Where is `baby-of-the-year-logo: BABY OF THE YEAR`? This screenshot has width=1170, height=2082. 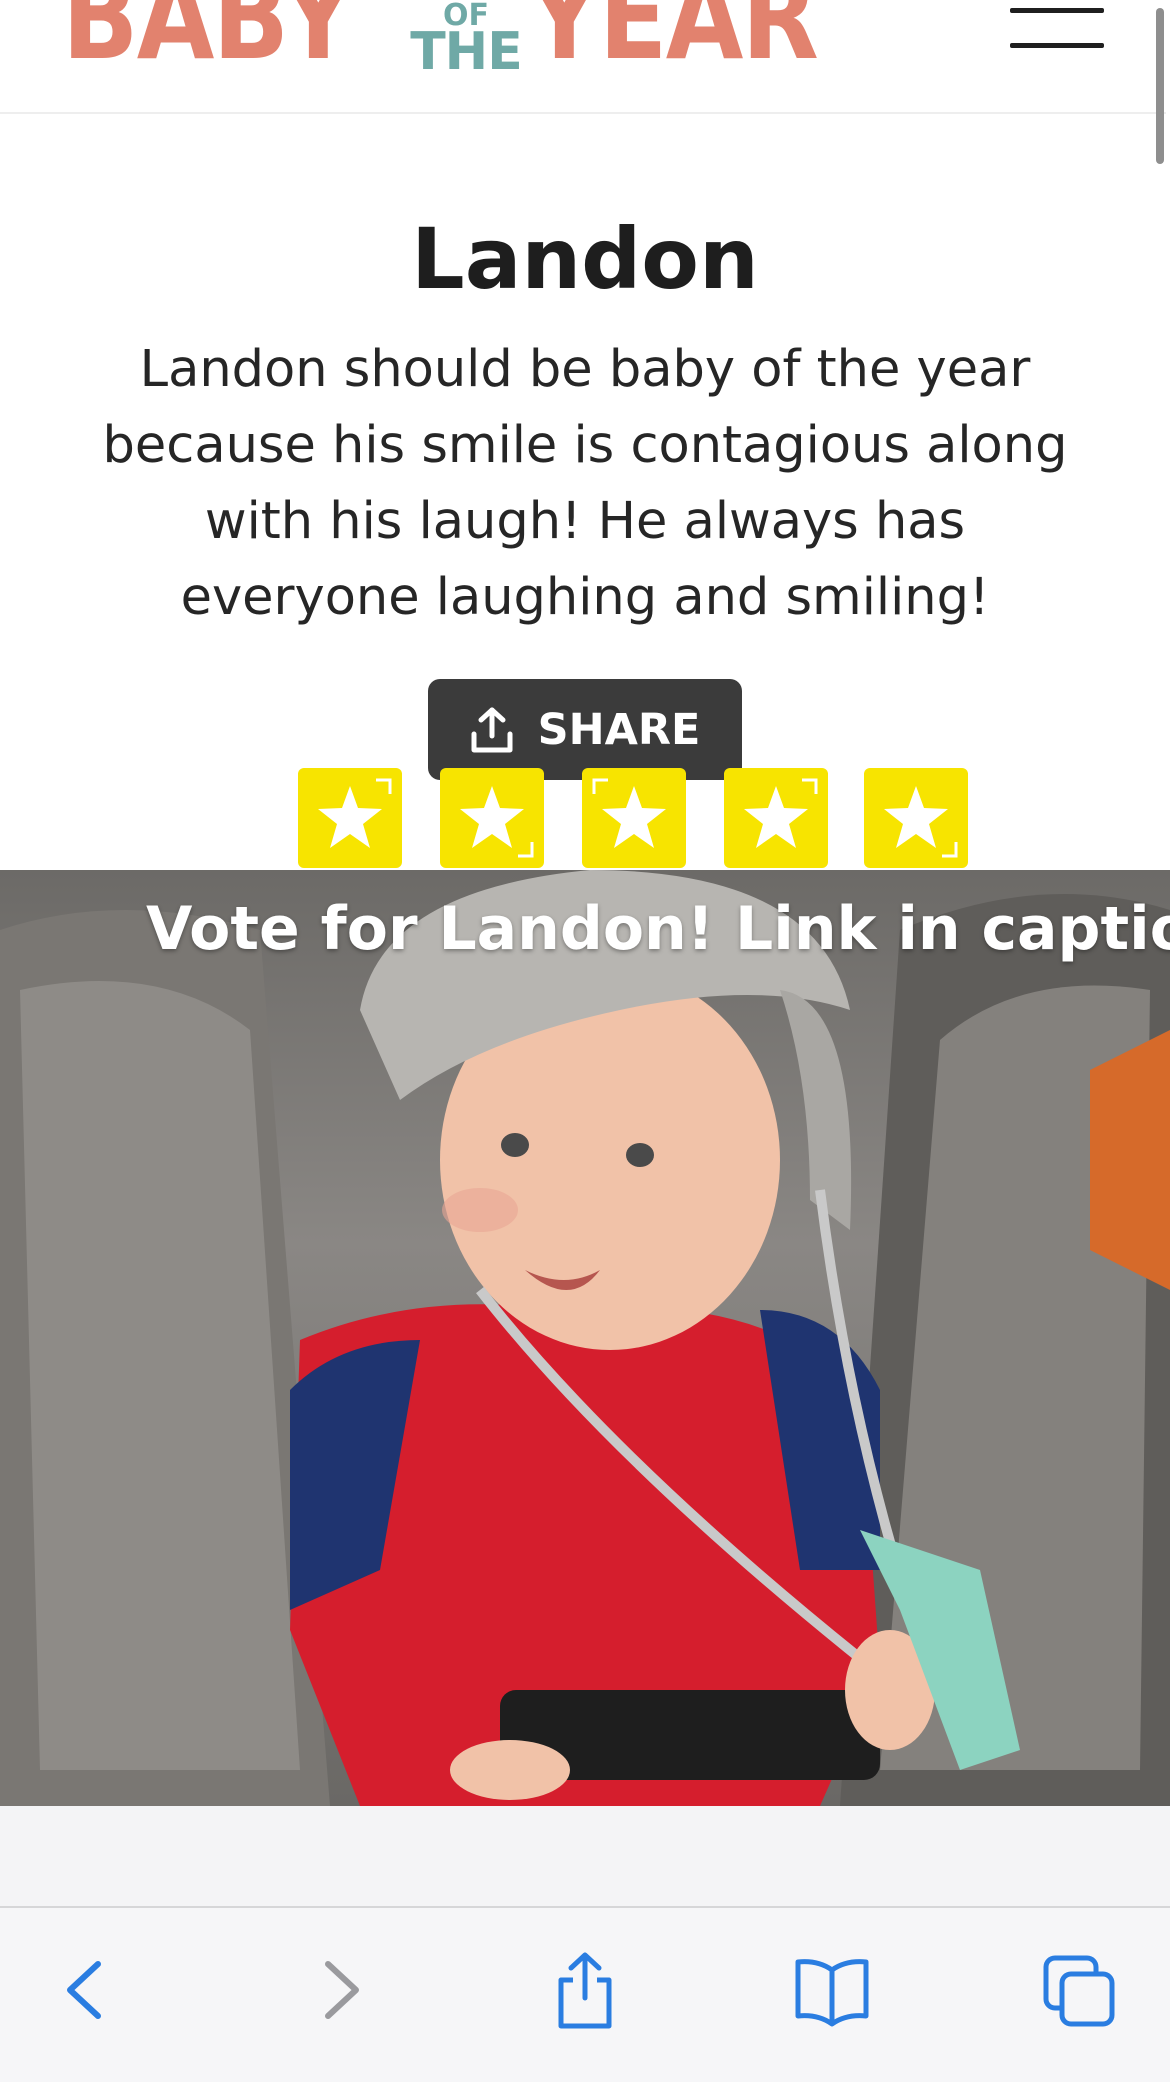
baby-of-the-year-logo: BABY OF THE YEAR is located at coordinates (465, 43).